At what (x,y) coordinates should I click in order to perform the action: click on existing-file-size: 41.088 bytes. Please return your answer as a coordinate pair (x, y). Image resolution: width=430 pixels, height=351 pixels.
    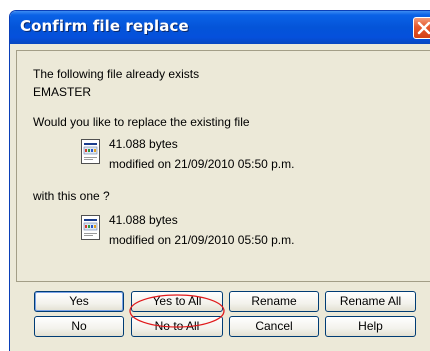
    Looking at the image, I should click on (143, 144).